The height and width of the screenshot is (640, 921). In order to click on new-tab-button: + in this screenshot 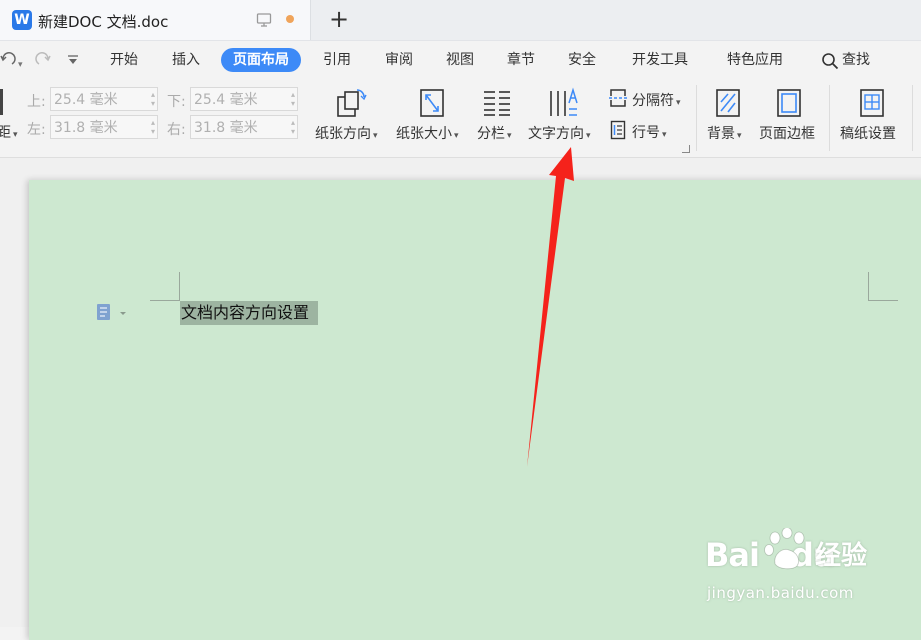, I will do `click(339, 19)`.